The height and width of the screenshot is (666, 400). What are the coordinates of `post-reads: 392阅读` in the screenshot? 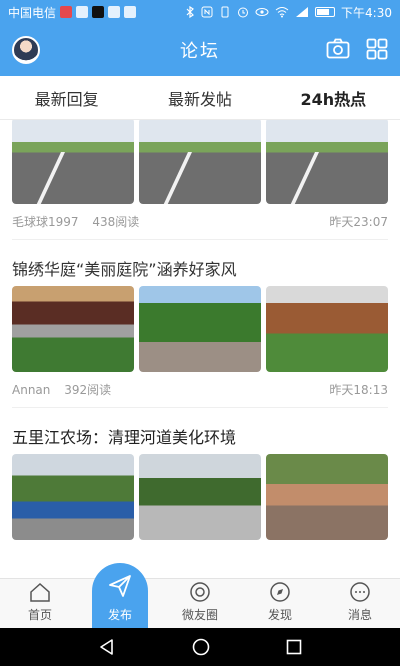 It's located at (88, 390).